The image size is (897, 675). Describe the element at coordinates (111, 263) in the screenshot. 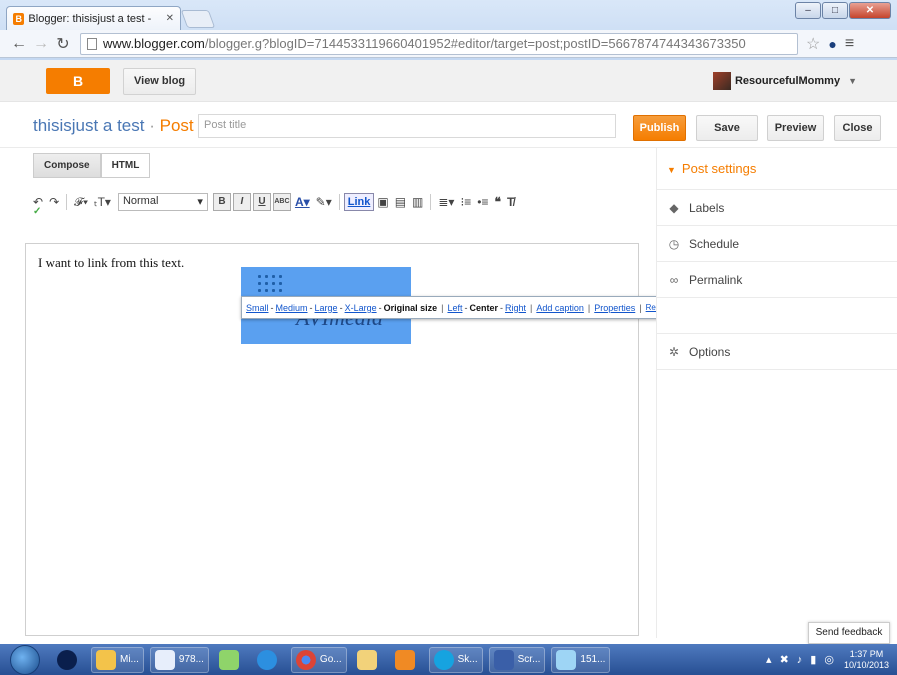

I see `body-text: I want to link from this text.` at that location.